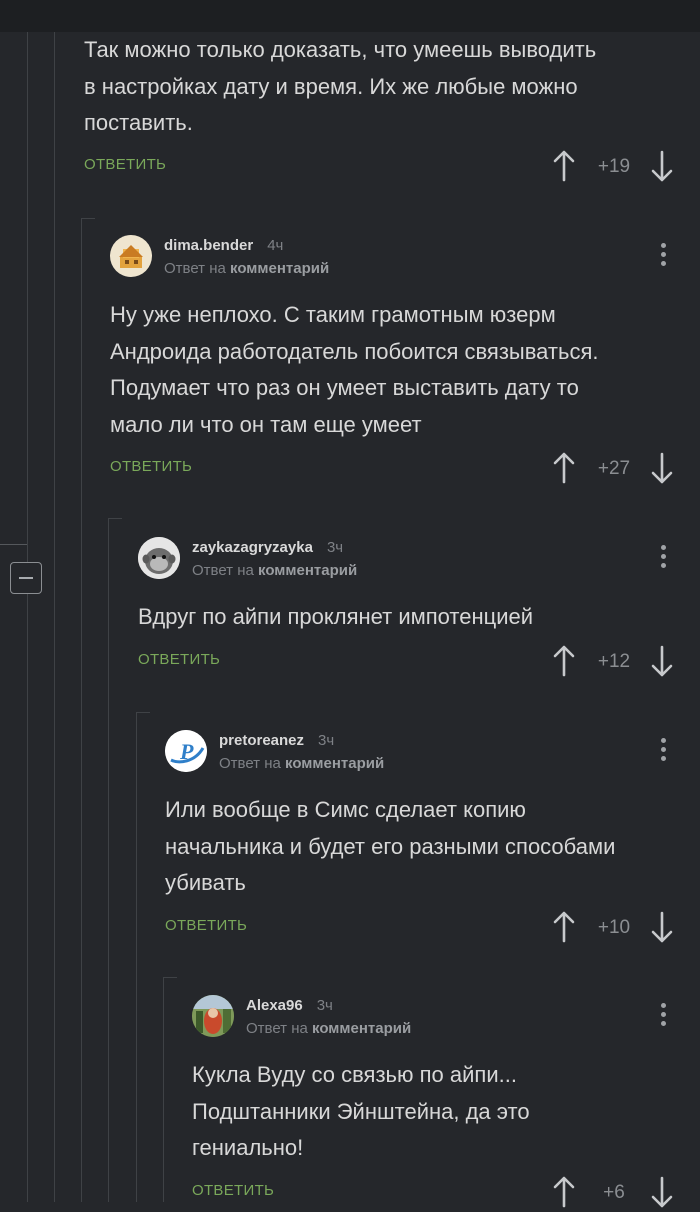  I want to click on author-name-text: pretoreanez, so click(262, 740).